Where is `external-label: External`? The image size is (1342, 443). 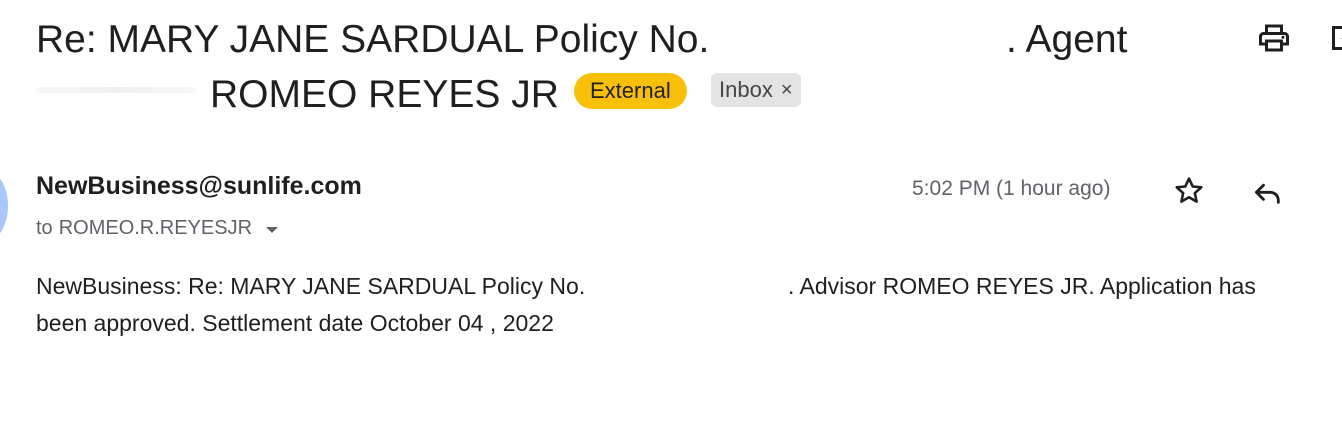
external-label: External is located at coordinates (630, 91).